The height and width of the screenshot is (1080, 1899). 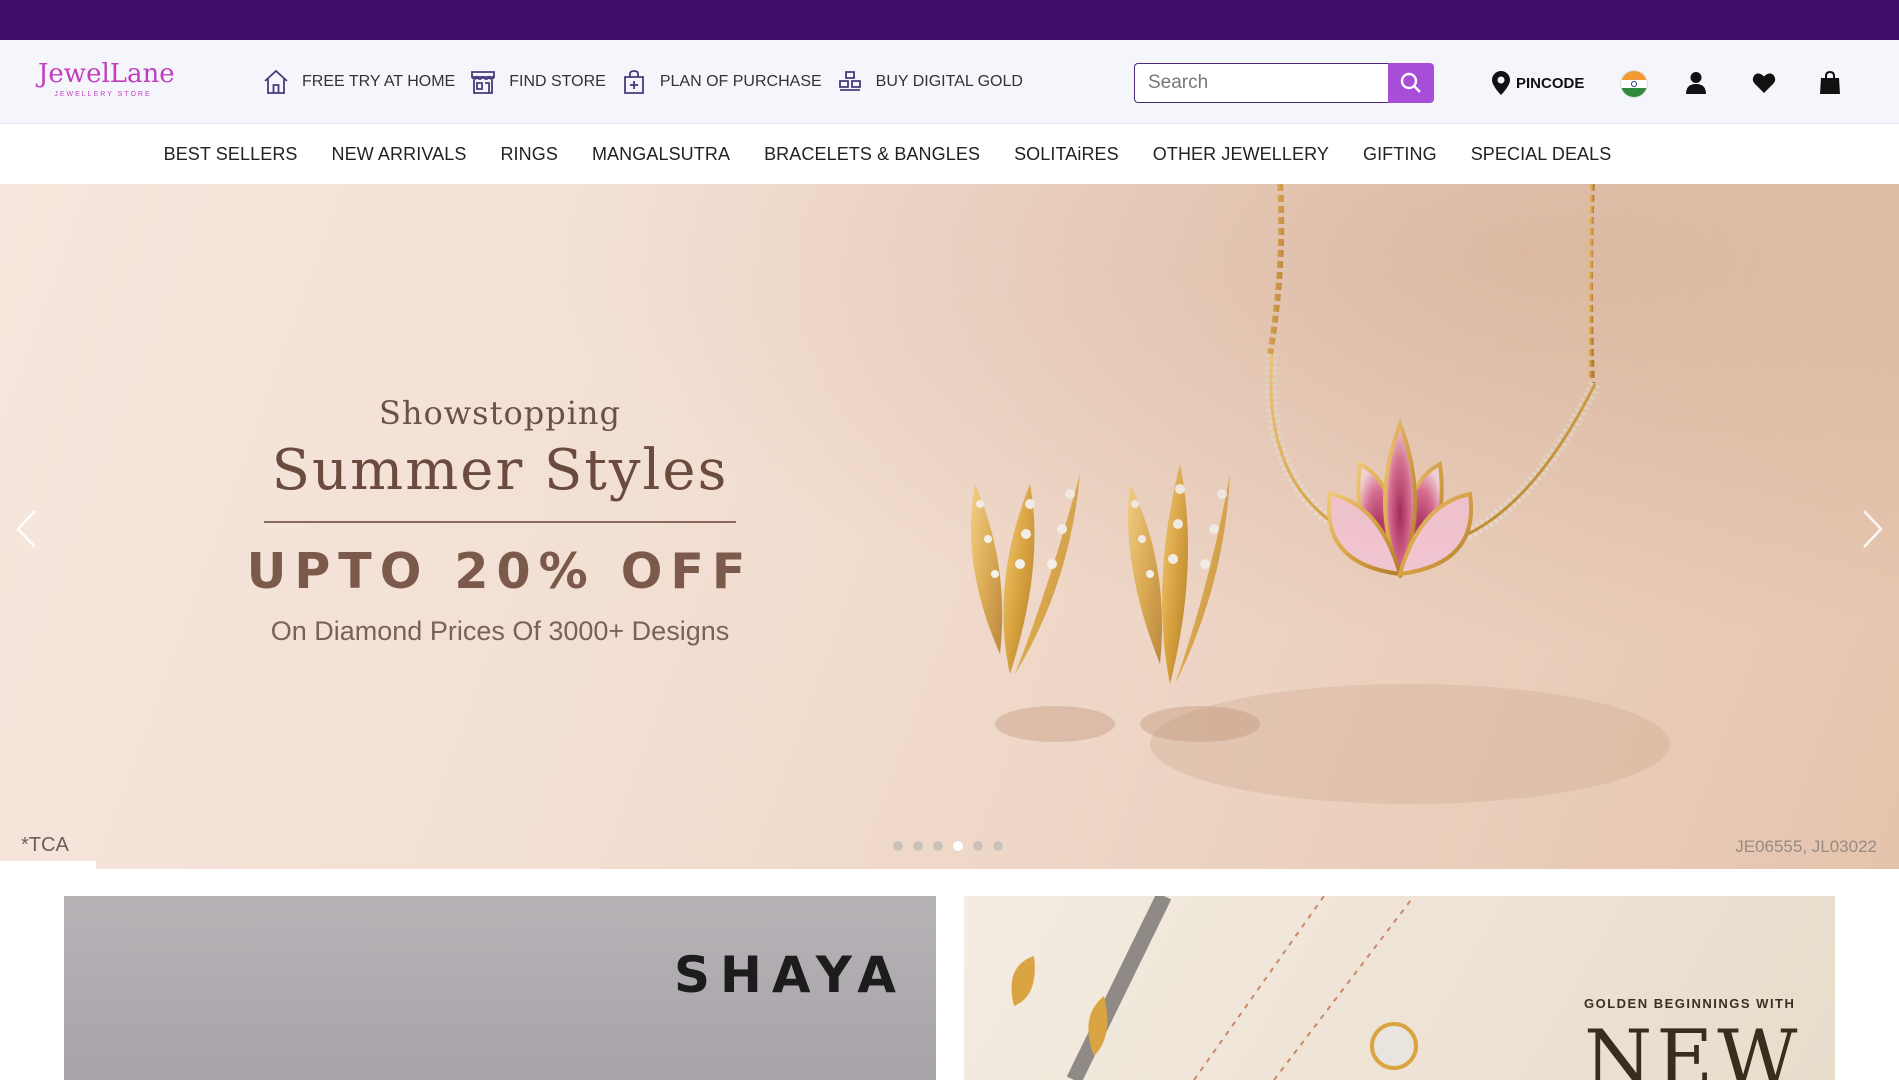 What do you see at coordinates (1400, 499) in the screenshot?
I see `lotus-pendant` at bounding box center [1400, 499].